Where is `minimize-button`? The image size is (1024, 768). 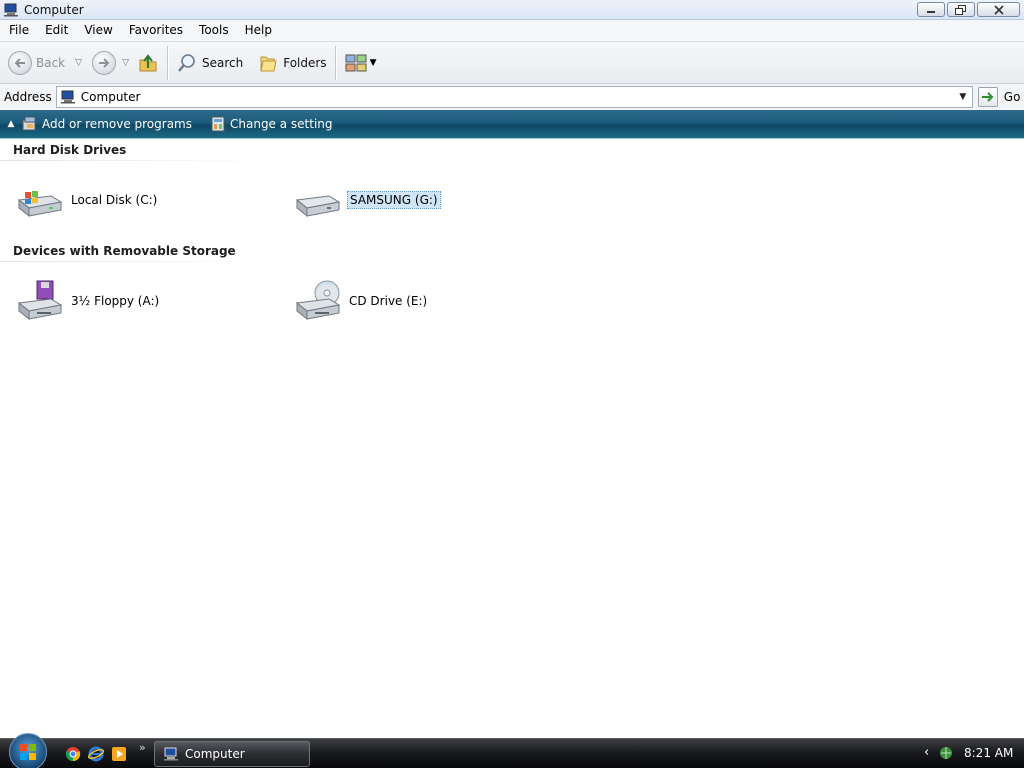 minimize-button is located at coordinates (931, 9).